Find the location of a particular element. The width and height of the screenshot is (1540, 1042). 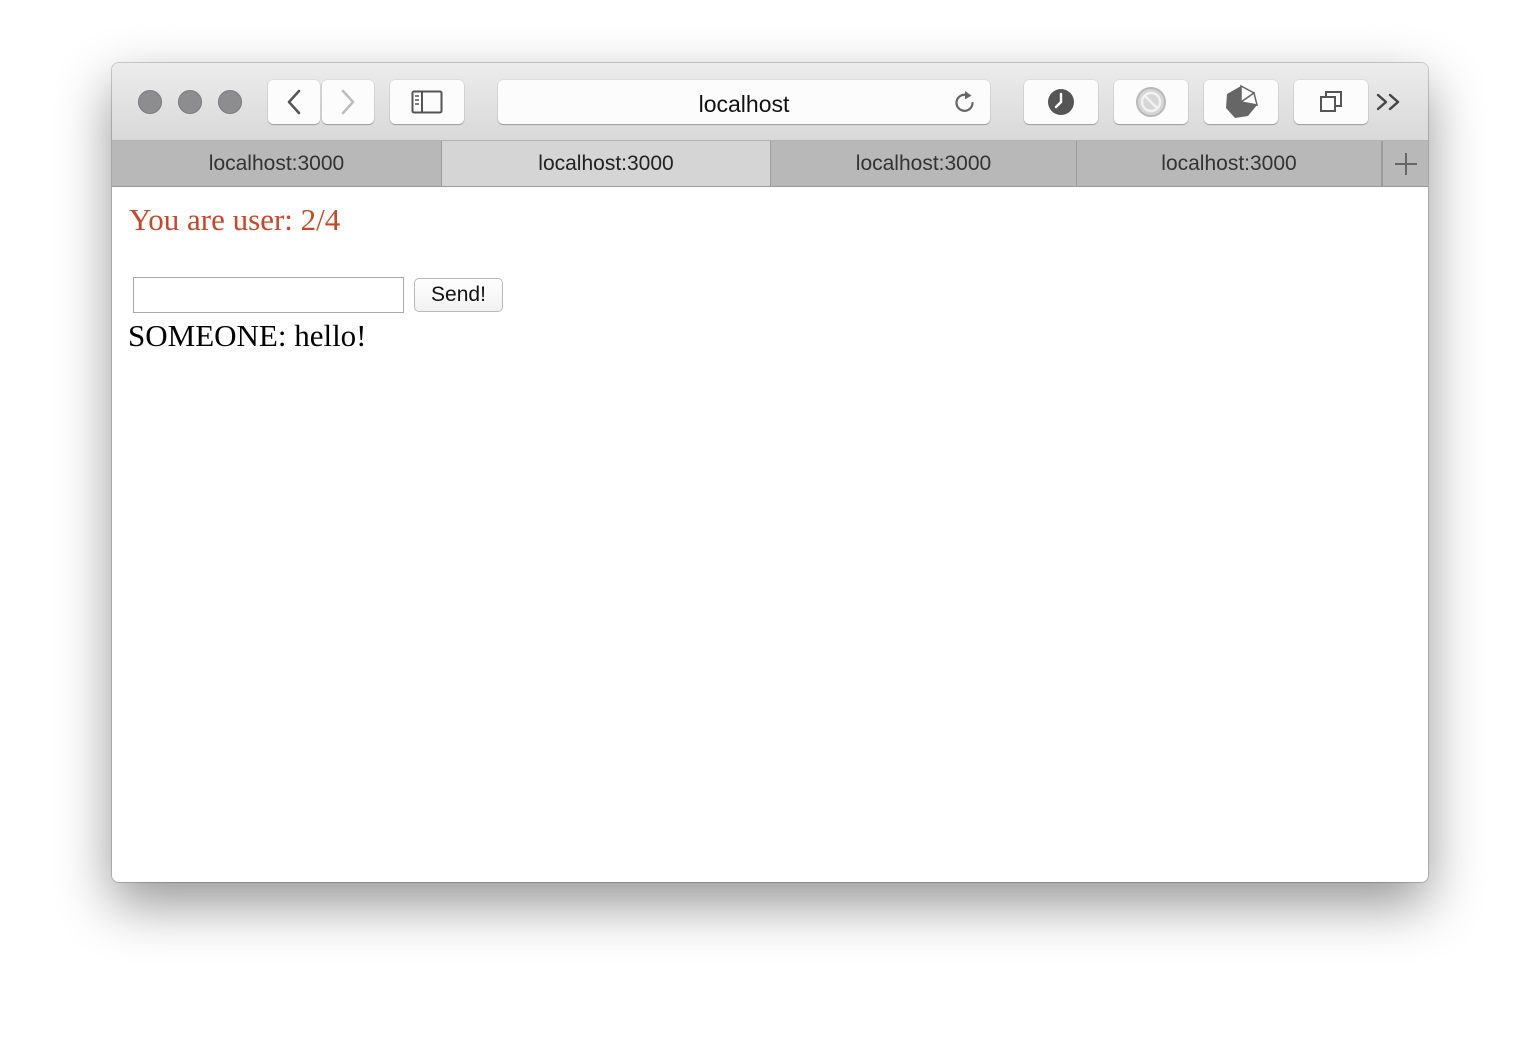

address-text: localhost is located at coordinates (744, 104).